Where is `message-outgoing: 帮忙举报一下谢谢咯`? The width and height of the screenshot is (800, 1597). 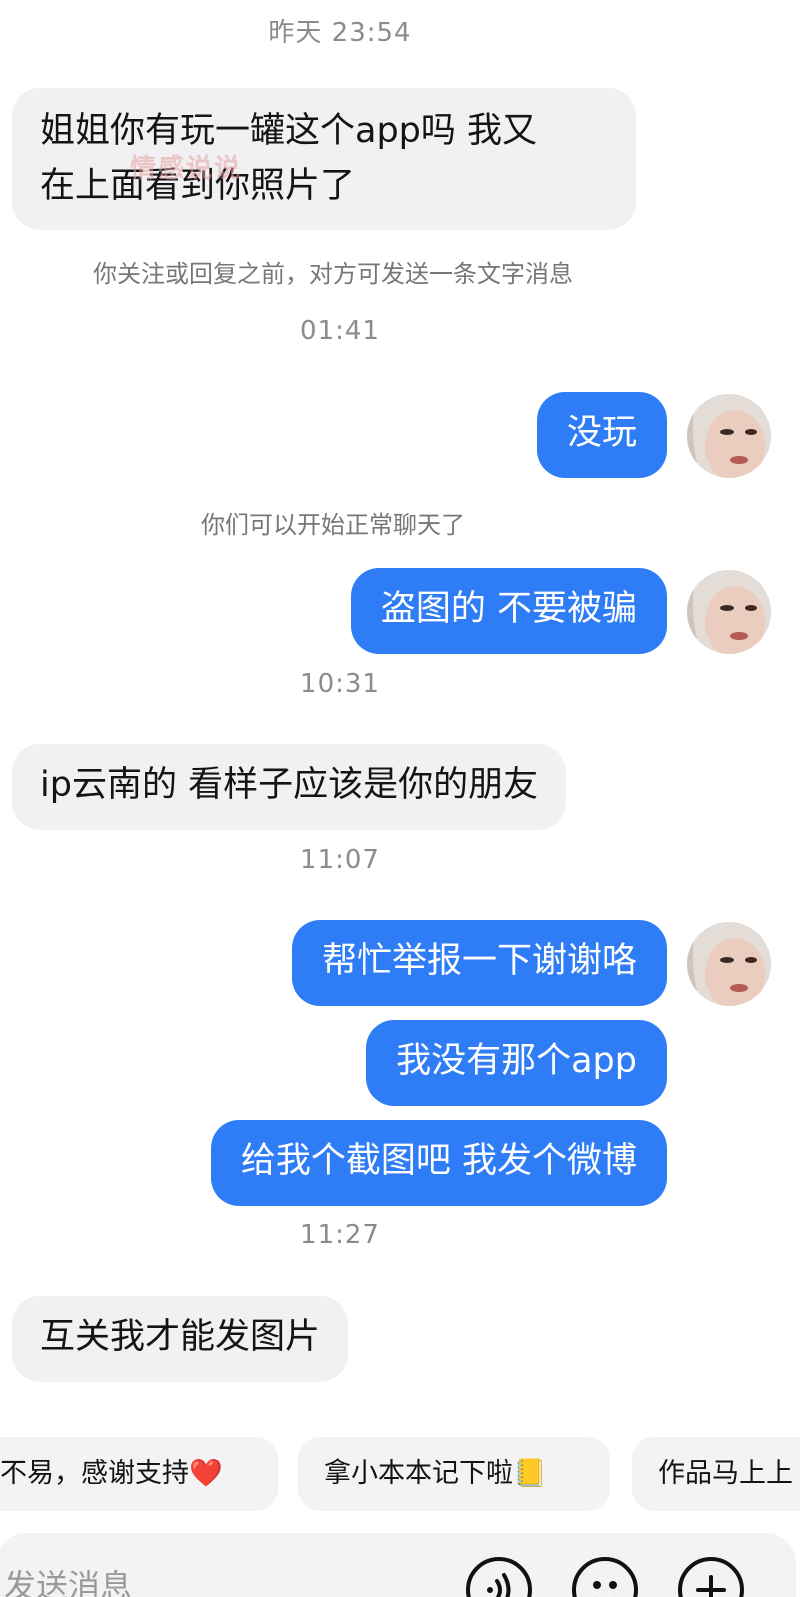 message-outgoing: 帮忙举报一下谢谢咯 is located at coordinates (479, 963).